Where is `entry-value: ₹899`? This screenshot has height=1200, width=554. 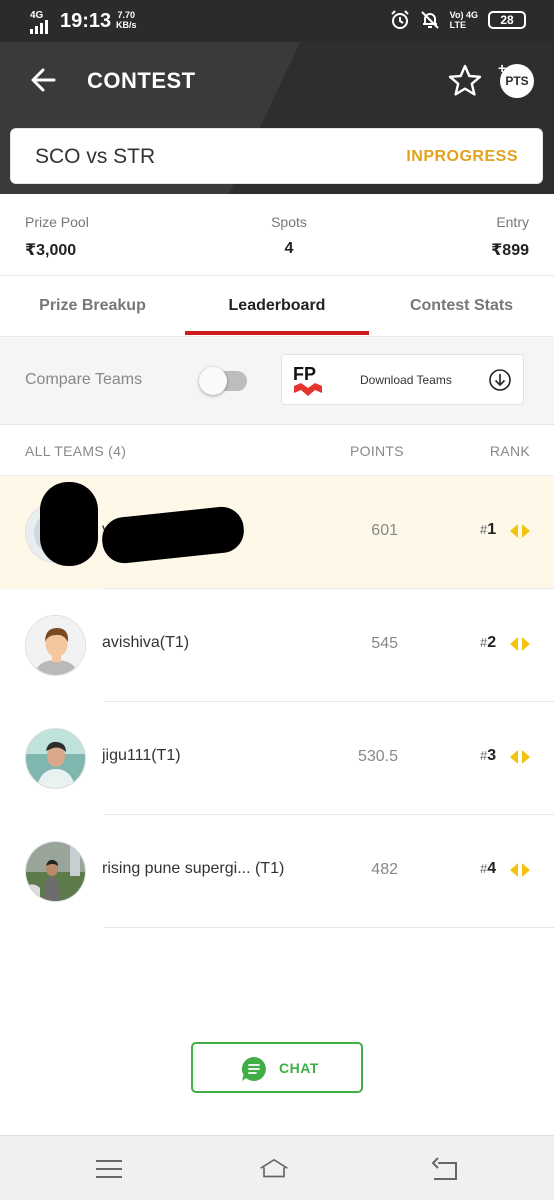 entry-value: ₹899 is located at coordinates (510, 250).